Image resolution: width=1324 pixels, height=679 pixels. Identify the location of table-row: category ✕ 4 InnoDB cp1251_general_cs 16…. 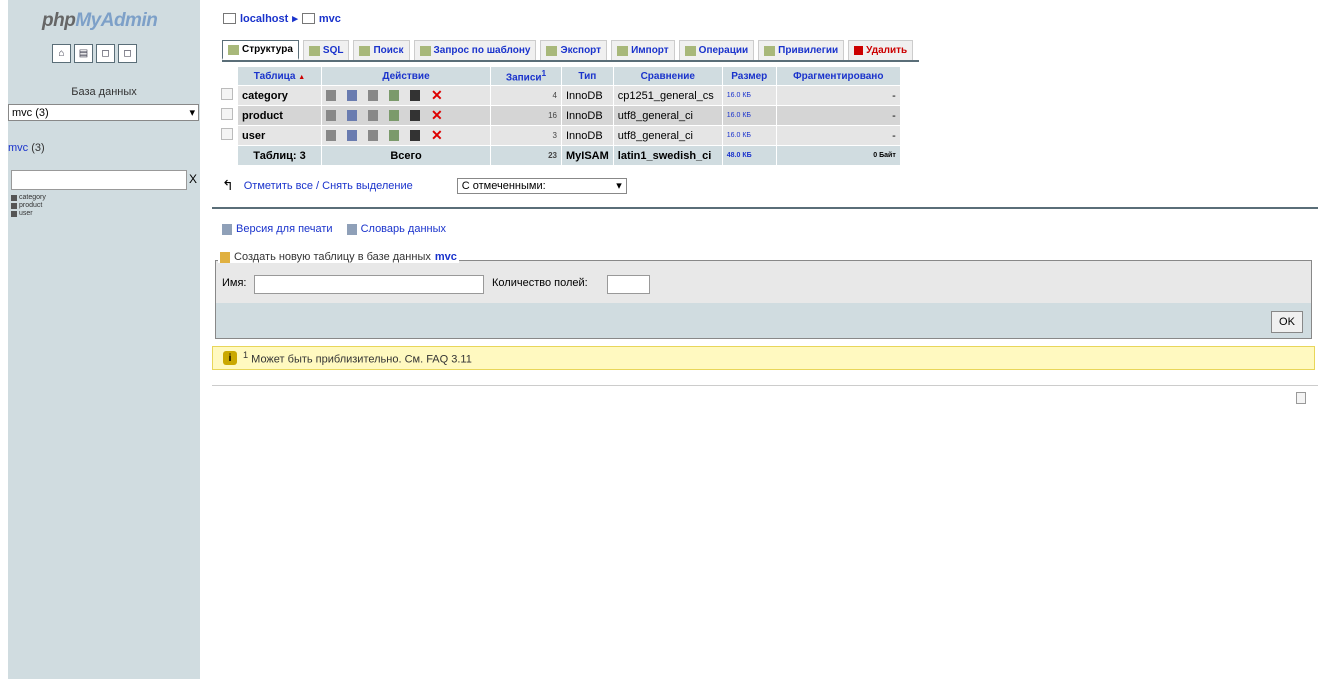
(558, 95).